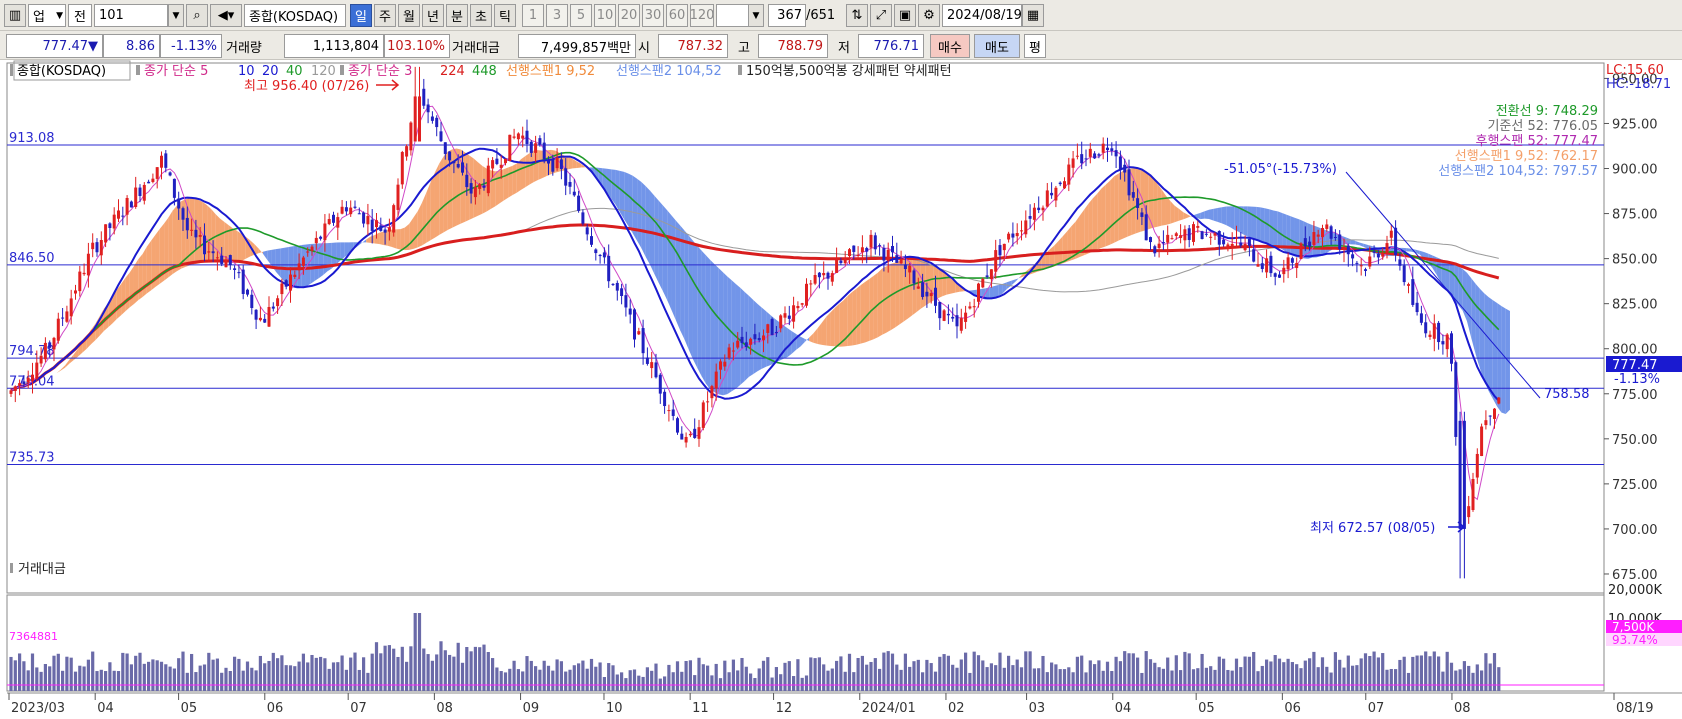  I want to click on candle-settings-icon: ⇅, so click(857, 15).